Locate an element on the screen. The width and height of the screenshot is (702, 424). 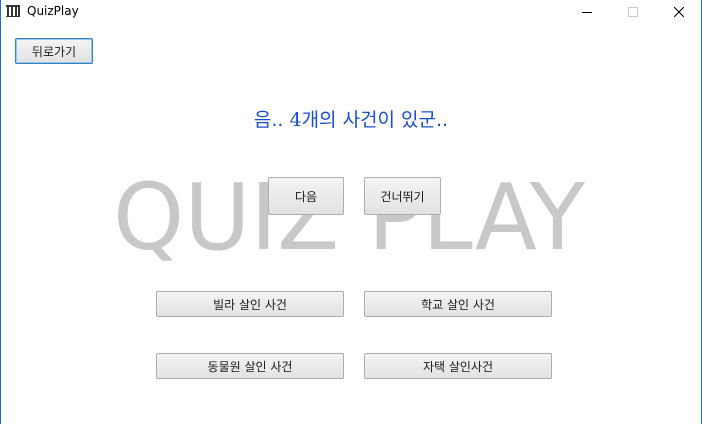
case-home-button: 자택 살인사건 is located at coordinates (458, 366).